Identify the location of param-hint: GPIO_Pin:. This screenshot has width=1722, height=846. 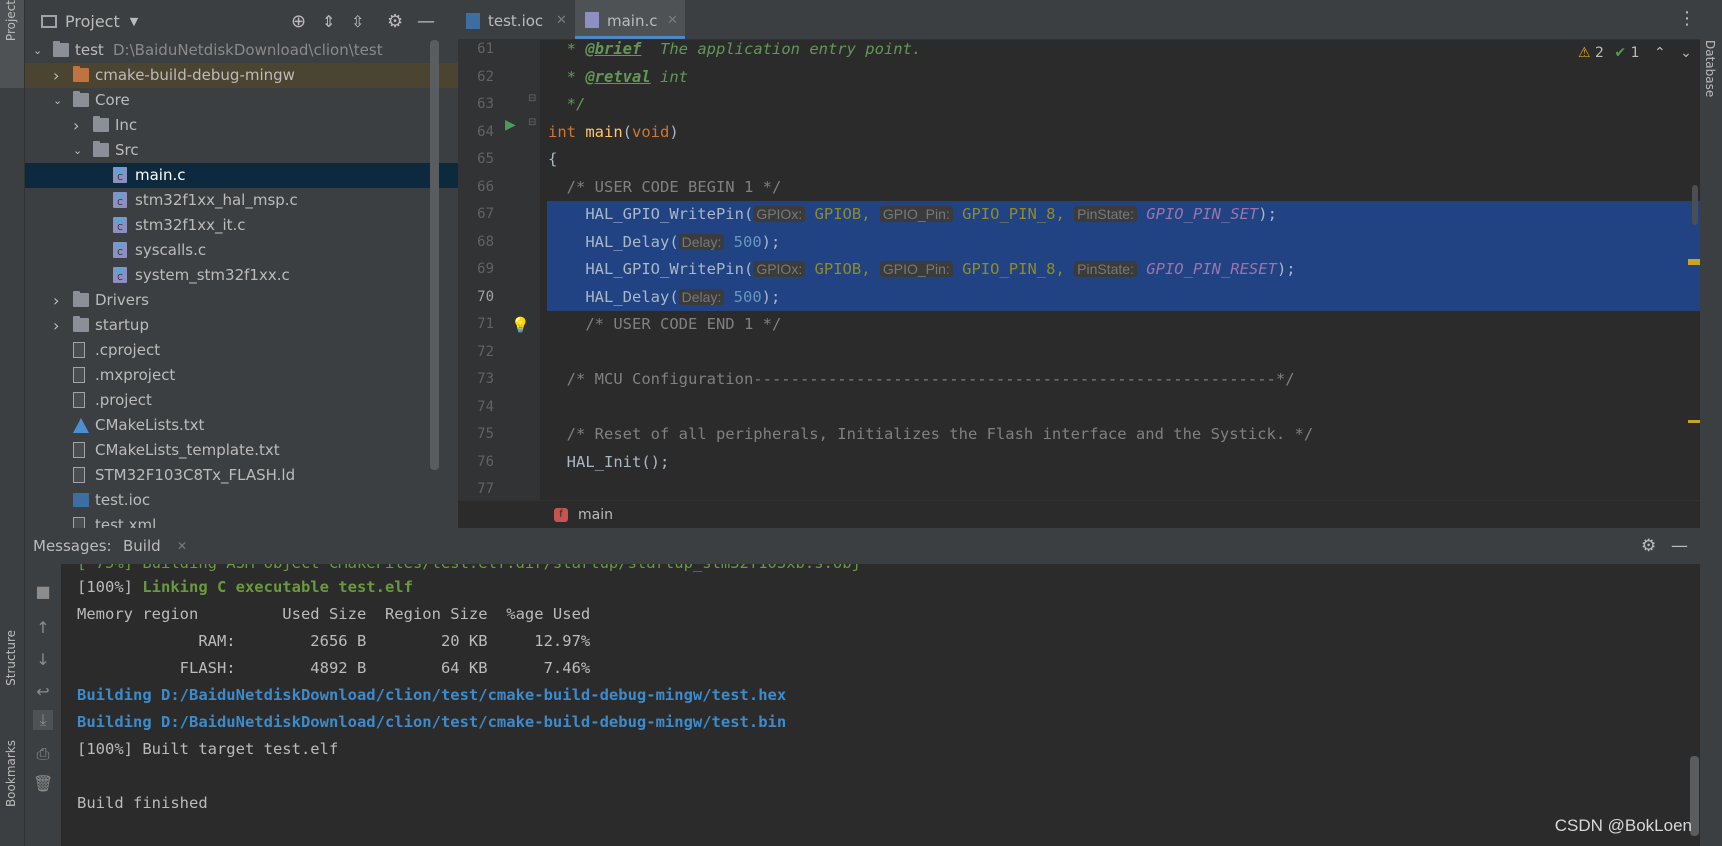
(916, 214).